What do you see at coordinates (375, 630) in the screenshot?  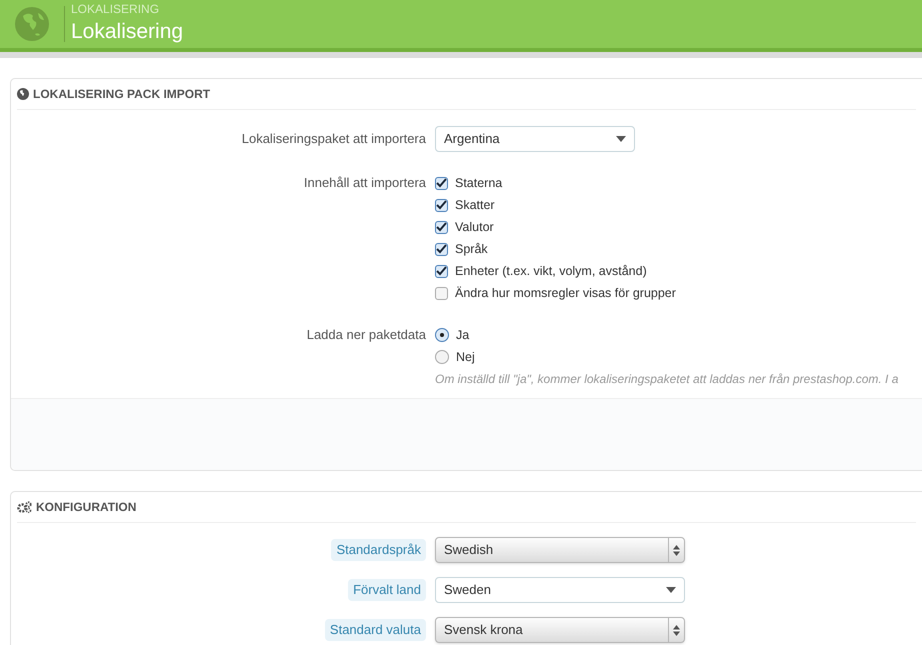 I see `field-label: Standard valuta` at bounding box center [375, 630].